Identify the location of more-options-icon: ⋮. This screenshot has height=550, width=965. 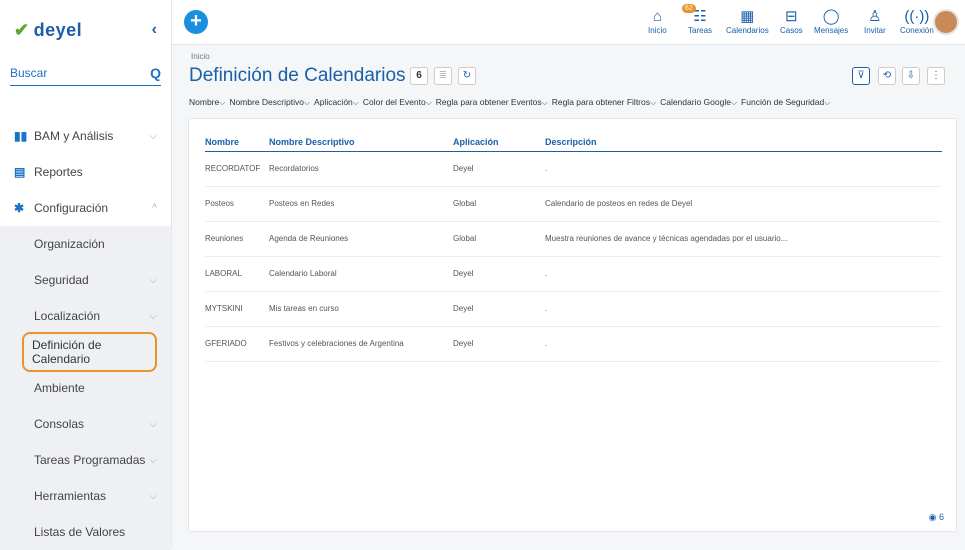
(936, 76).